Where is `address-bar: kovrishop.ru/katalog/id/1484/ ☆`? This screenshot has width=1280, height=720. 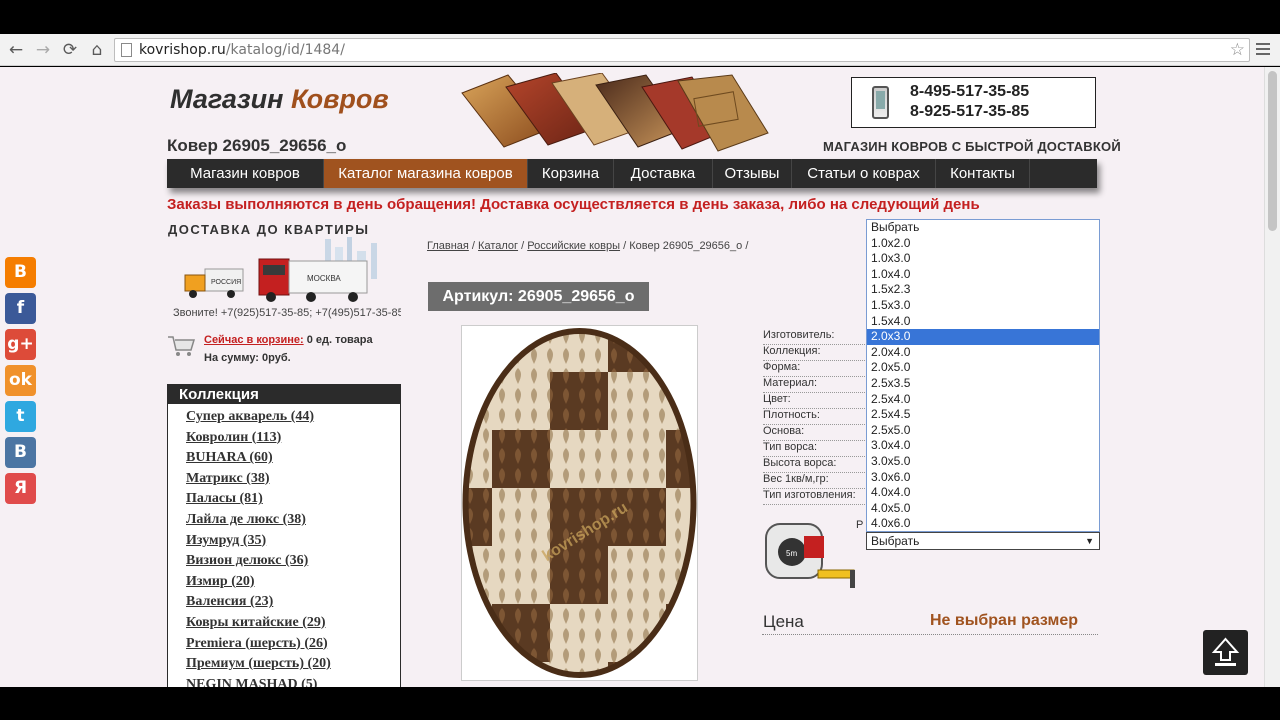
address-bar: kovrishop.ru/katalog/id/1484/ ☆ is located at coordinates (682, 50).